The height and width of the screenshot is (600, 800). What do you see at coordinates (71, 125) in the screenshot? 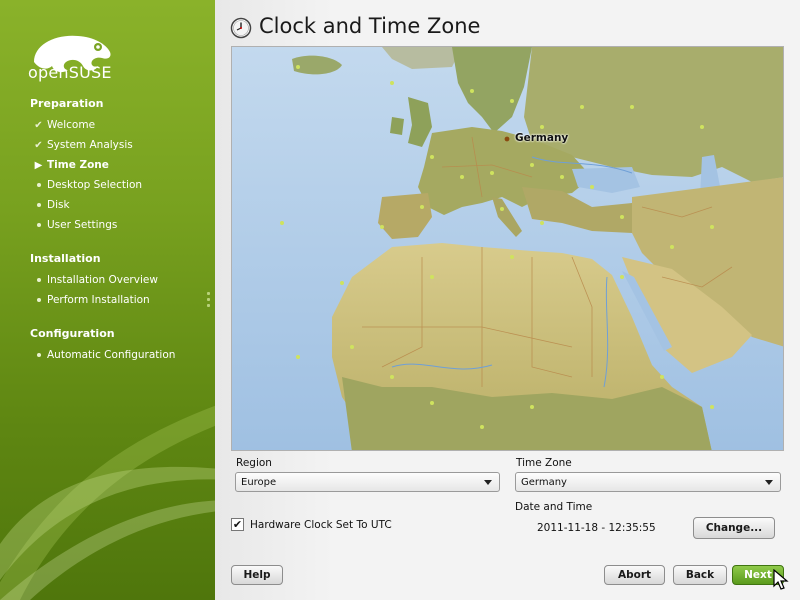
I see `step-label: Welcome` at bounding box center [71, 125].